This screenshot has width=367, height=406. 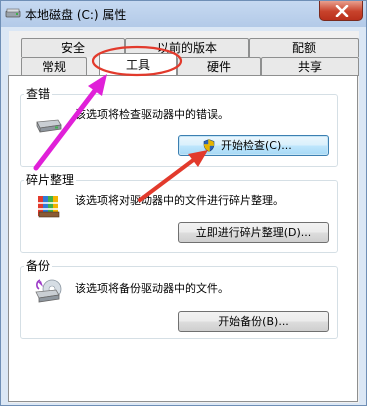 I want to click on tab-sharing: 共享, so click(x=310, y=66).